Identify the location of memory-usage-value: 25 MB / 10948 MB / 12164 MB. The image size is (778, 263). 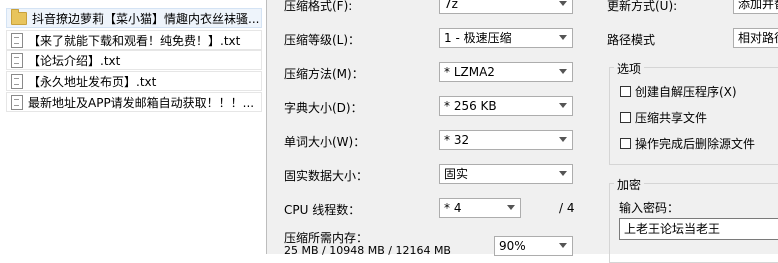
(367, 250).